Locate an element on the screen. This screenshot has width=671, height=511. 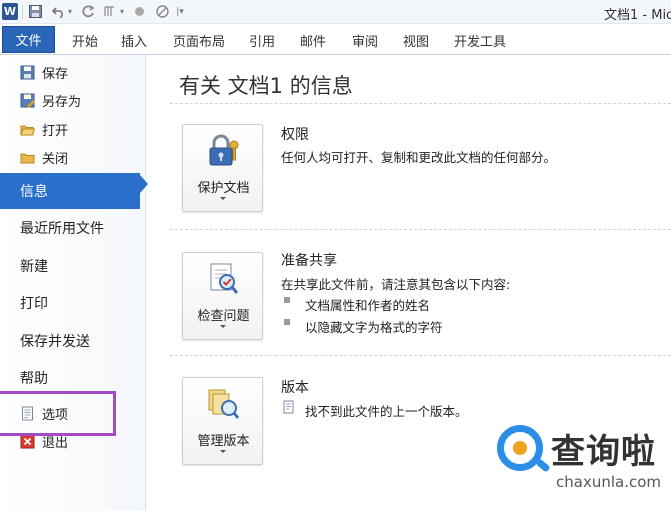
title-divider is located at coordinates (420, 103).